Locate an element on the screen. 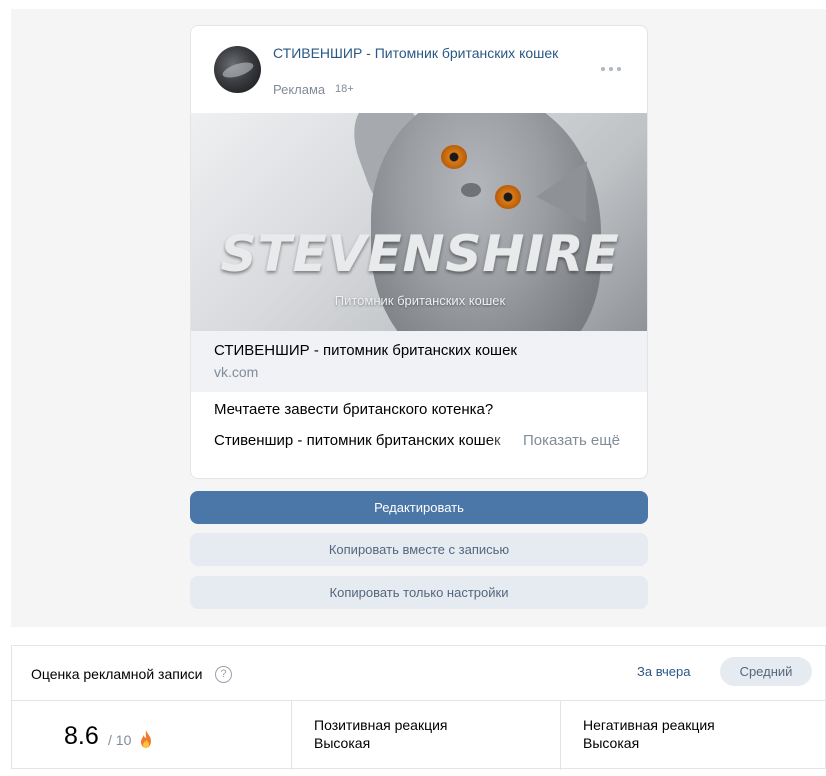  rating-title: Оценка рекламной записи is located at coordinates (117, 674).